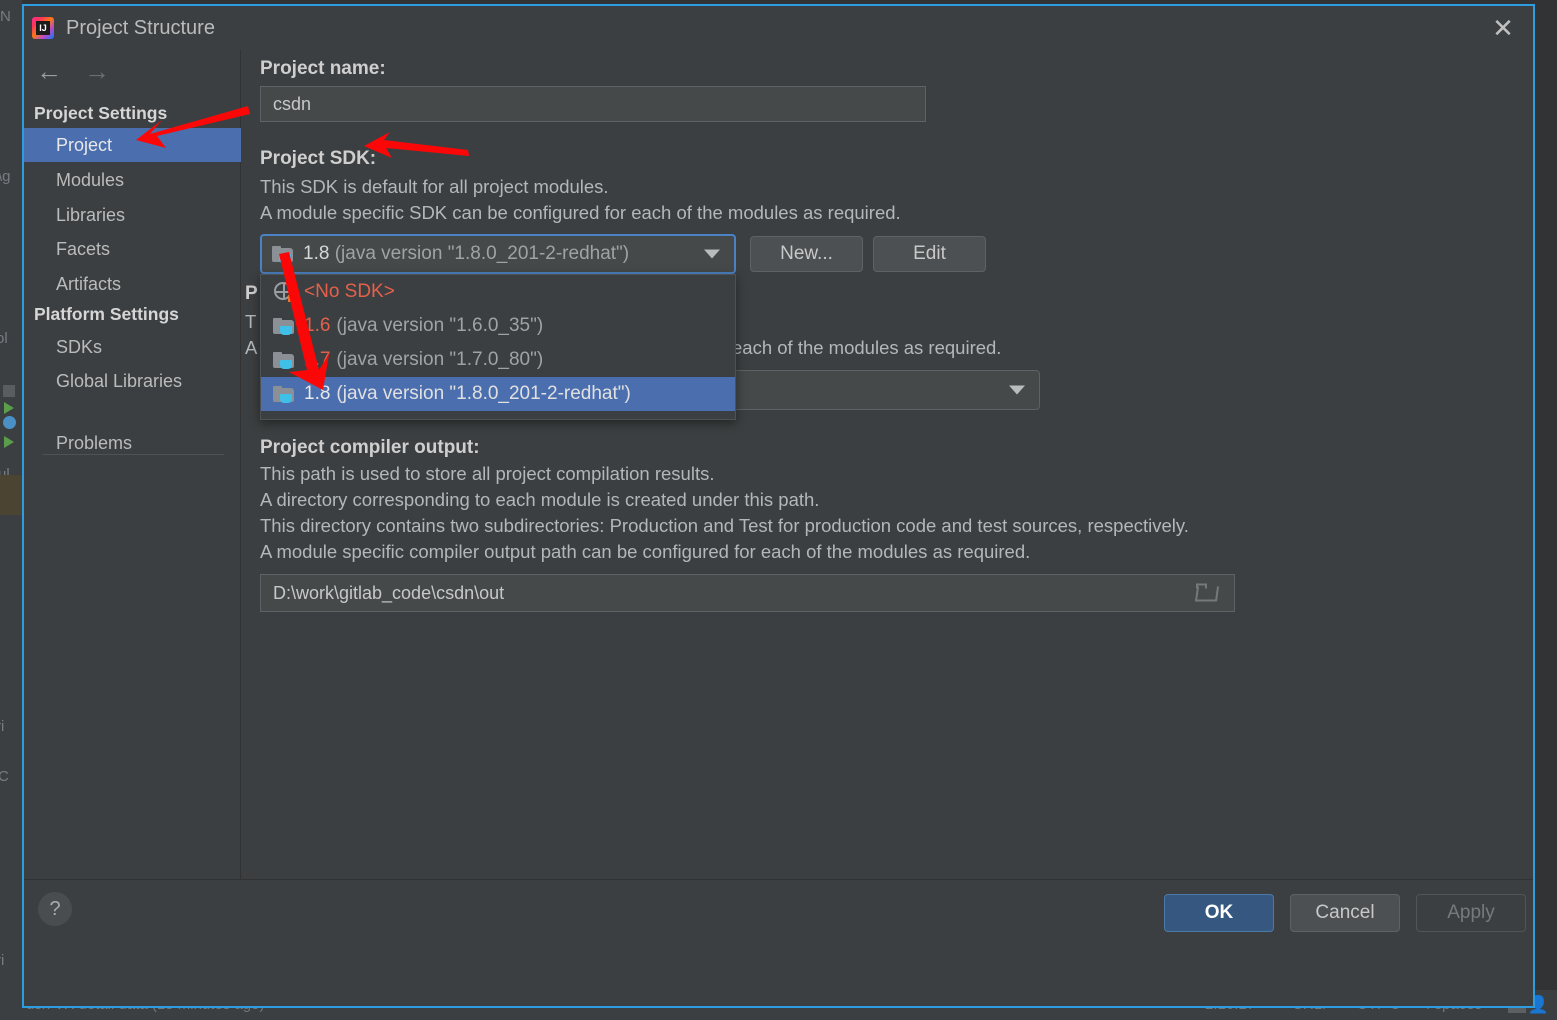 The image size is (1557, 1020). What do you see at coordinates (11, 495) in the screenshot?
I see `ide-gutter-highlight` at bounding box center [11, 495].